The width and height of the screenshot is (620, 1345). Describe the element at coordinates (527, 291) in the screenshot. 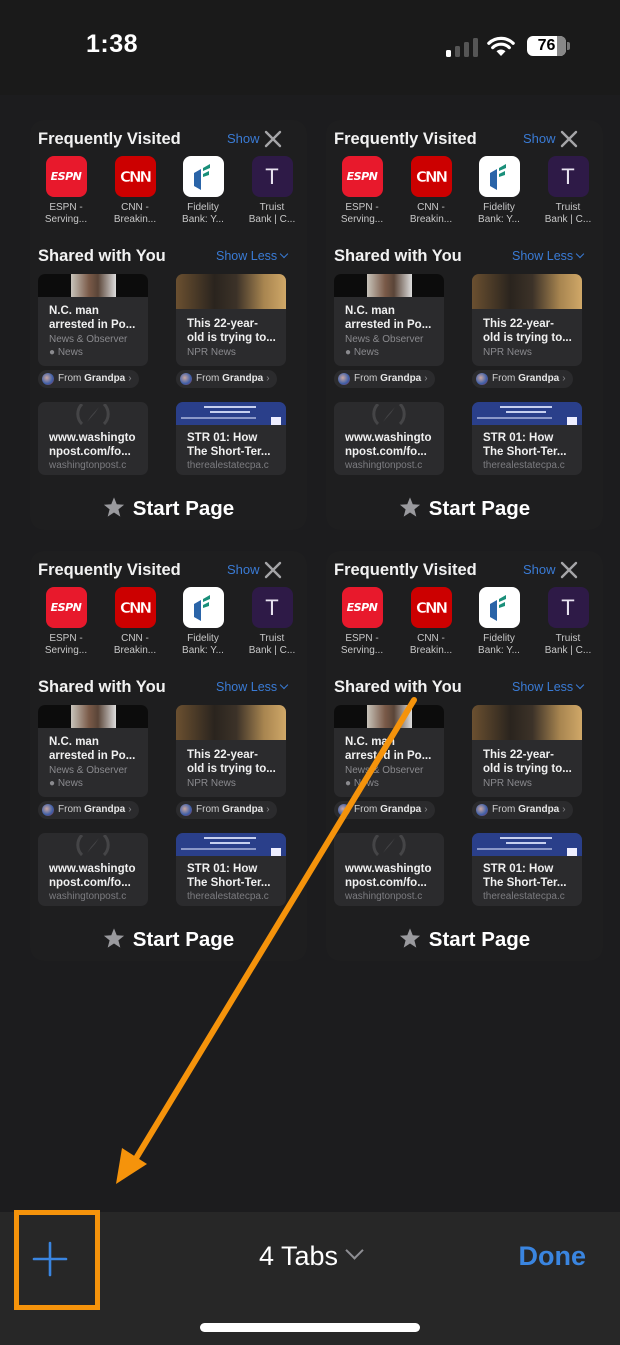

I see `article-thumbnail` at that location.